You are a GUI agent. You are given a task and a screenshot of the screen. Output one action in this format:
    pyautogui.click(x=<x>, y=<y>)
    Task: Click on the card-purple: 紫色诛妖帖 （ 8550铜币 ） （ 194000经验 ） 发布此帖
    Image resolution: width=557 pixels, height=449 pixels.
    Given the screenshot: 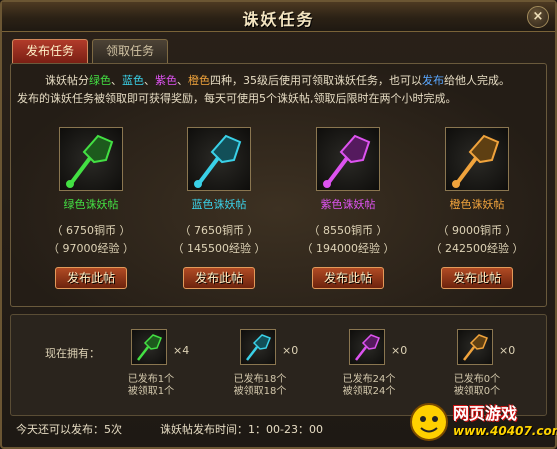 What is the action you would take?
    pyautogui.click(x=348, y=208)
    